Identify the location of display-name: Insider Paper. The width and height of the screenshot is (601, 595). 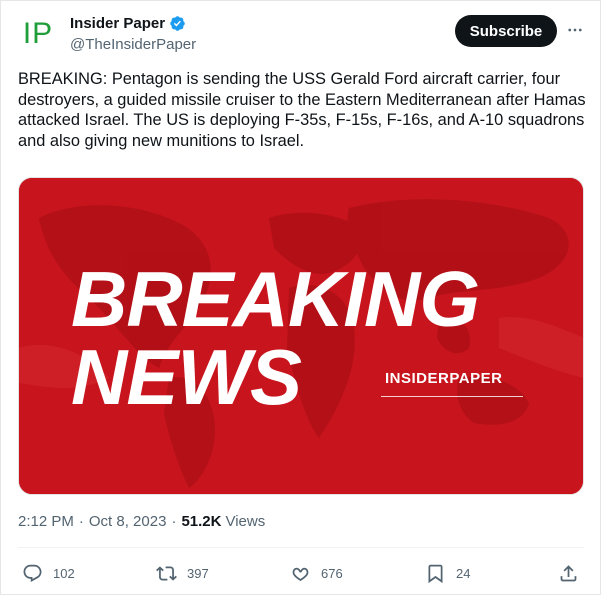
(117, 23).